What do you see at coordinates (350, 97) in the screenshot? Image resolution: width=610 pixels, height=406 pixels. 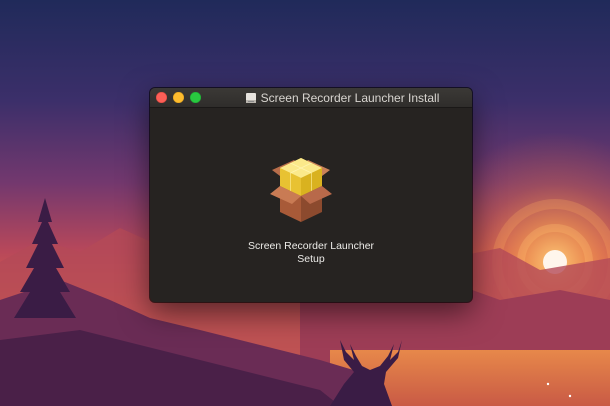 I see `window-title-text: Screen Recorder Launcher Install` at bounding box center [350, 97].